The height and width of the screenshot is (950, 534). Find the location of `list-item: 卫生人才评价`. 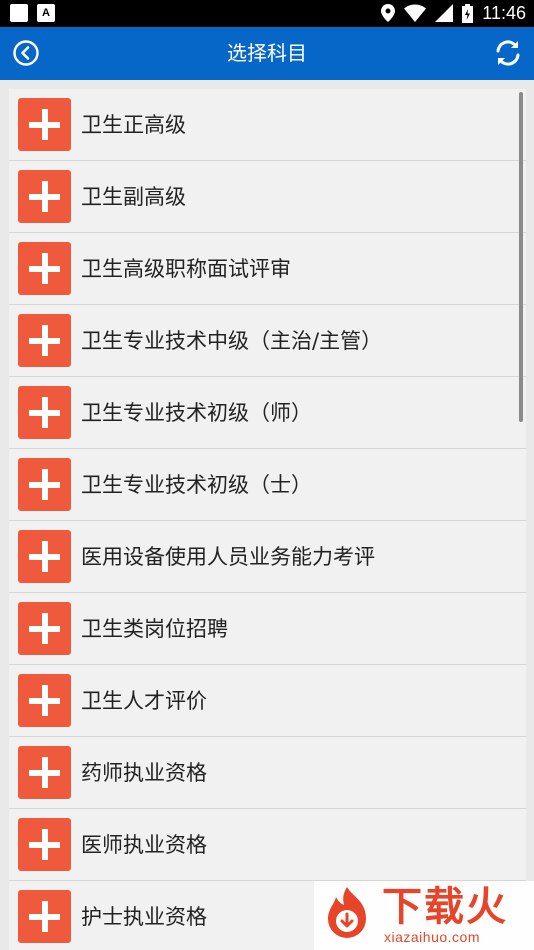

list-item: 卫生人才评价 is located at coordinates (267, 701).